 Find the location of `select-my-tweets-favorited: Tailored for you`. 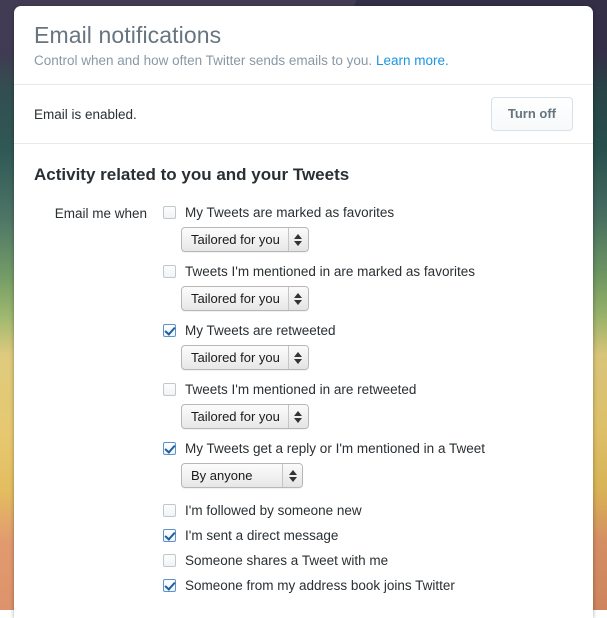

select-my-tweets-favorited: Tailored for you is located at coordinates (245, 239).